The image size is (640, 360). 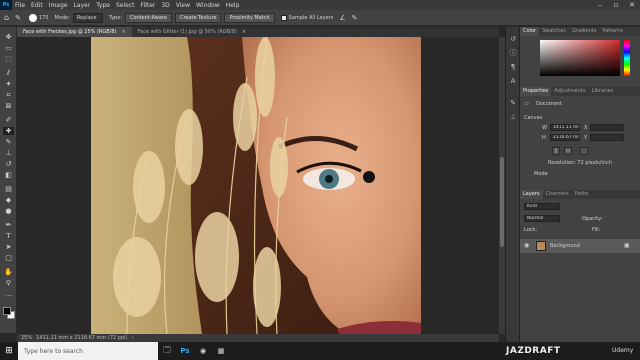 I want to click on pen-tool-icon: ✒, so click(x=8, y=225).